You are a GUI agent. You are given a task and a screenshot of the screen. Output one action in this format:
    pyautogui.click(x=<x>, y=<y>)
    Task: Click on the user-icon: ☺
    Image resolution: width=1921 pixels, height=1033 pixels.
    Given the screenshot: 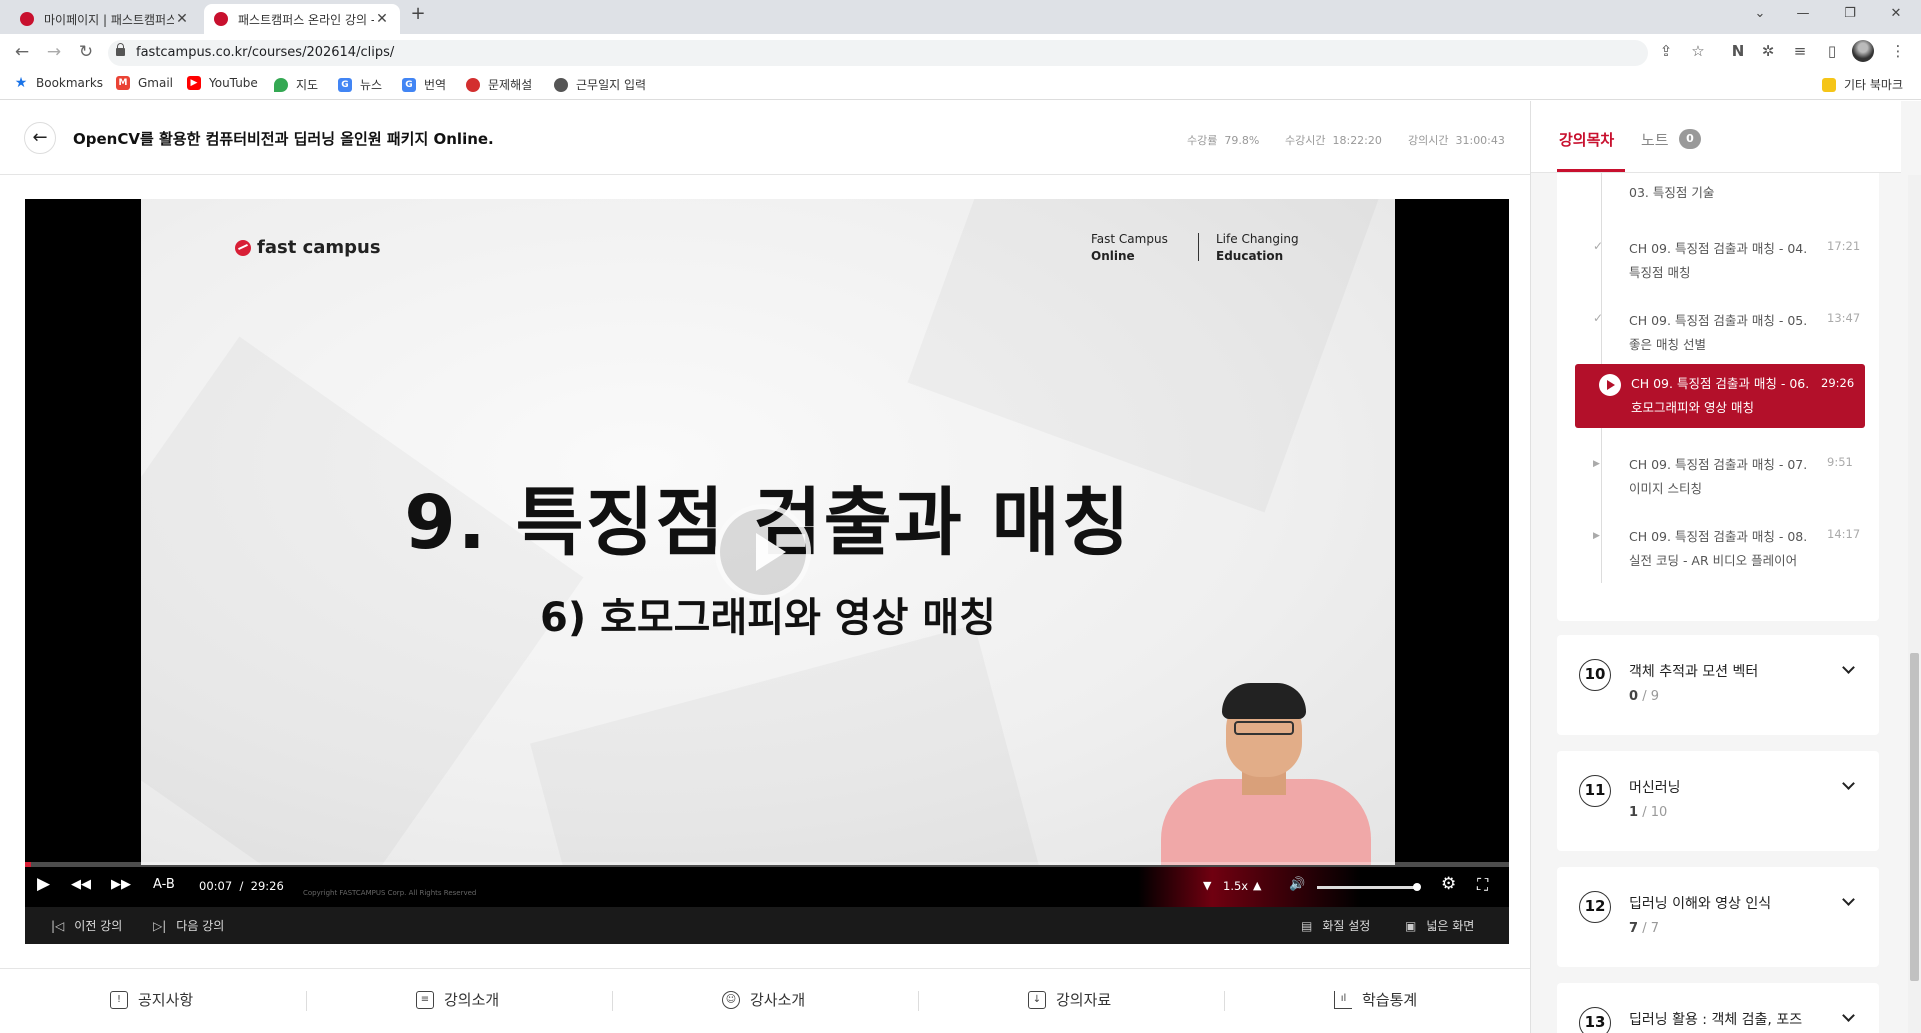 What is the action you would take?
    pyautogui.click(x=731, y=999)
    